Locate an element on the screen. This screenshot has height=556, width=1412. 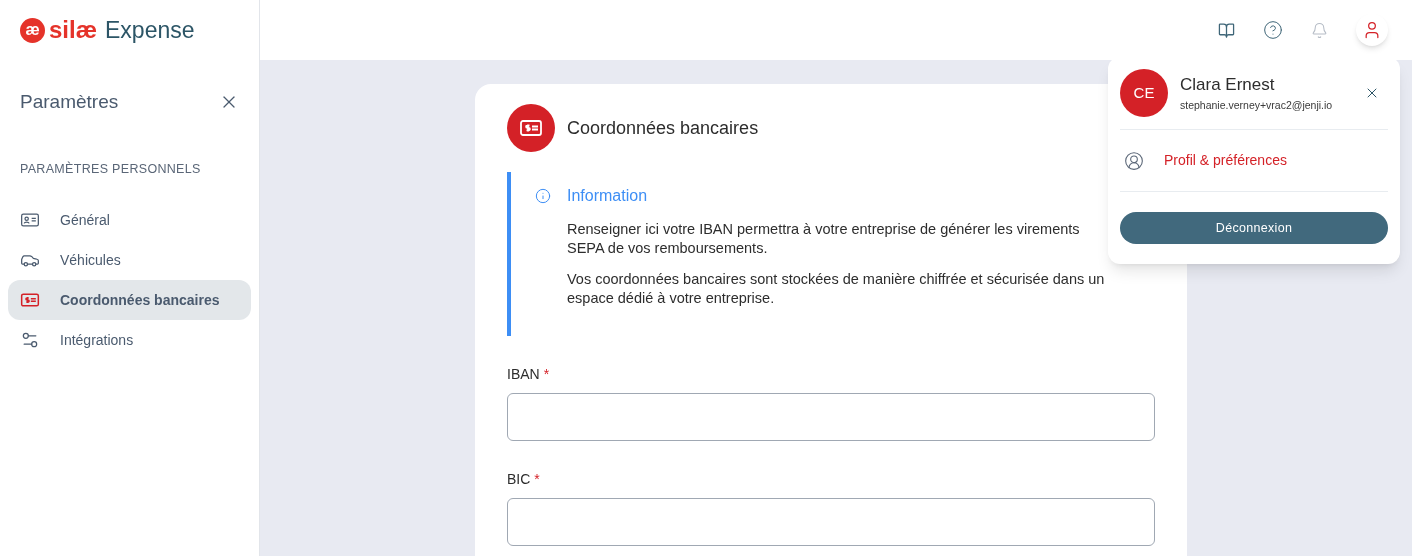
user-email: stephanie.verney+vrac2@jenji.io is located at coordinates (1257, 105).